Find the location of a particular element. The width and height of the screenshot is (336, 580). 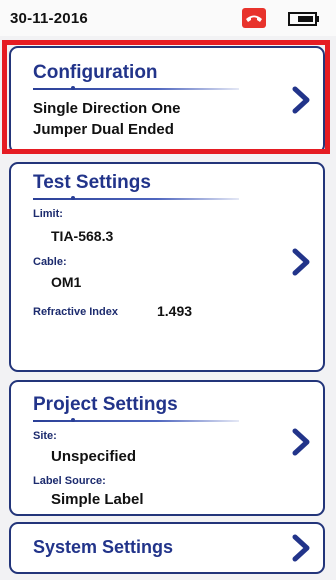

limit-value: TIA-568.3 is located at coordinates (82, 236).